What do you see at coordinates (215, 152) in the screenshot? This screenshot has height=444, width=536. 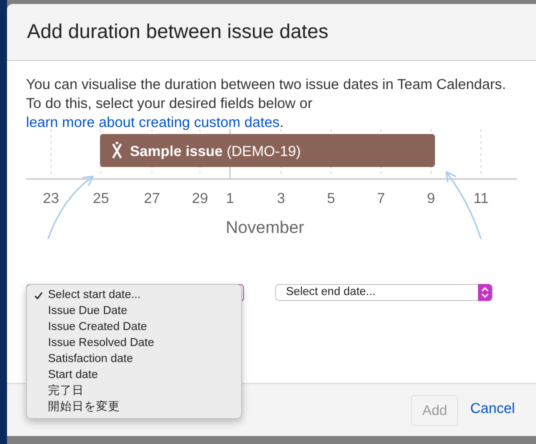 I see `event-title: Sample issue (DEMO-19)` at bounding box center [215, 152].